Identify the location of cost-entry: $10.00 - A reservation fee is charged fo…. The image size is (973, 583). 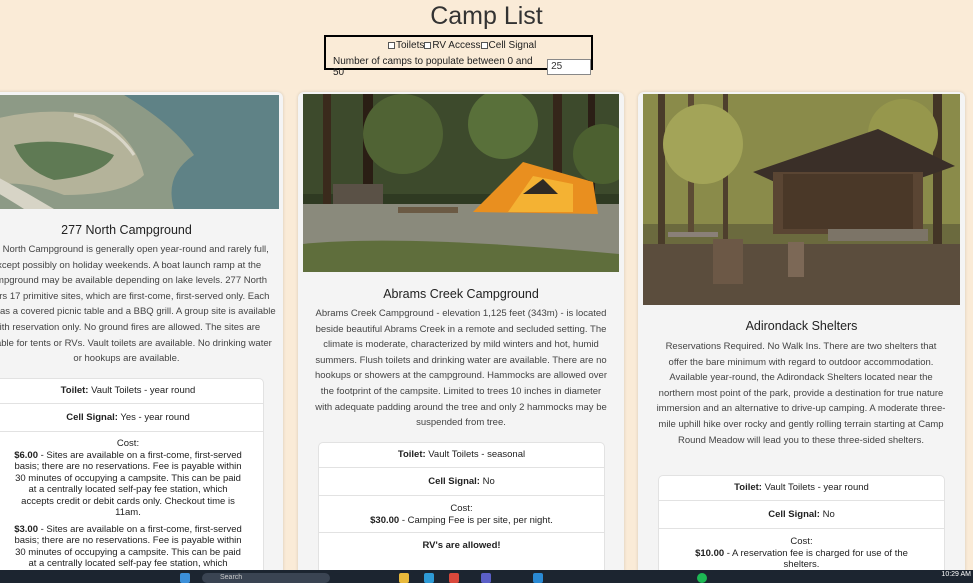
(801, 559).